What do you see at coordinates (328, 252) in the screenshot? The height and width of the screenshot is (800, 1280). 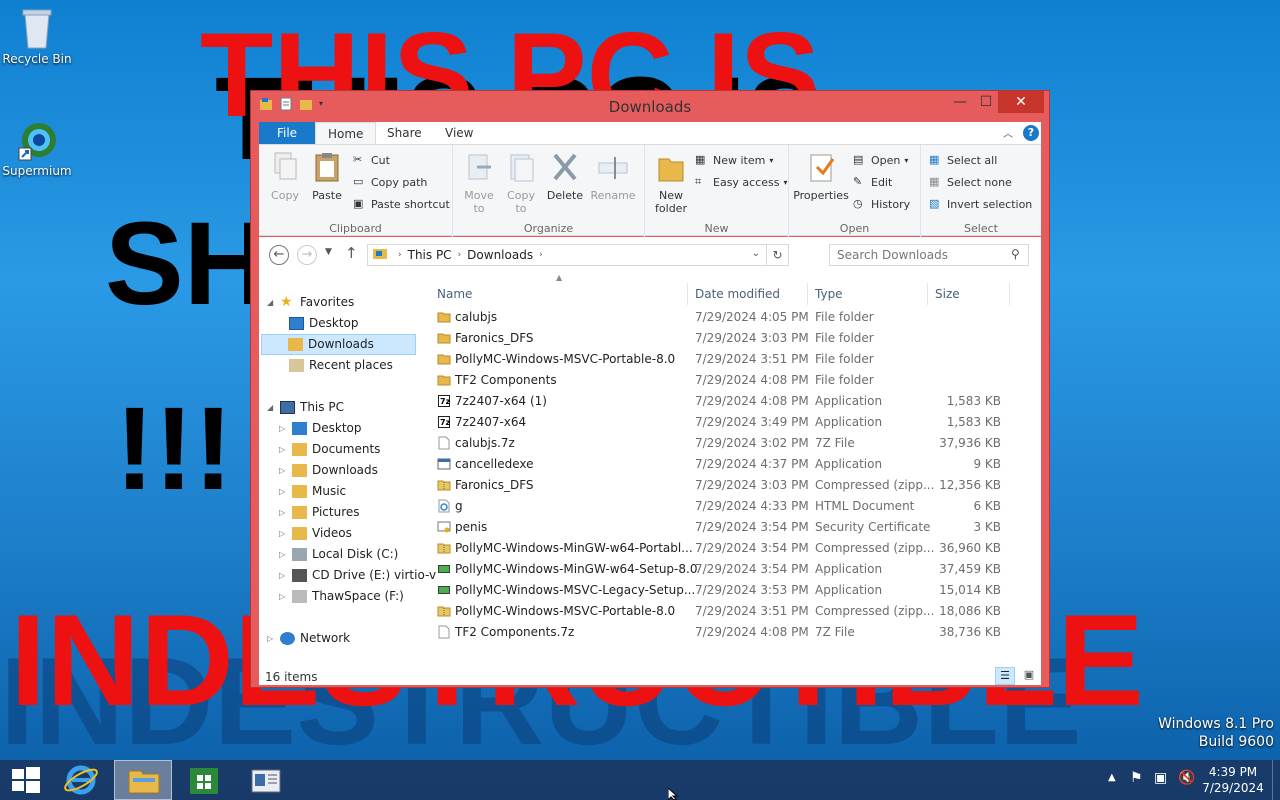 I see `recent-locations-button: ▼` at bounding box center [328, 252].